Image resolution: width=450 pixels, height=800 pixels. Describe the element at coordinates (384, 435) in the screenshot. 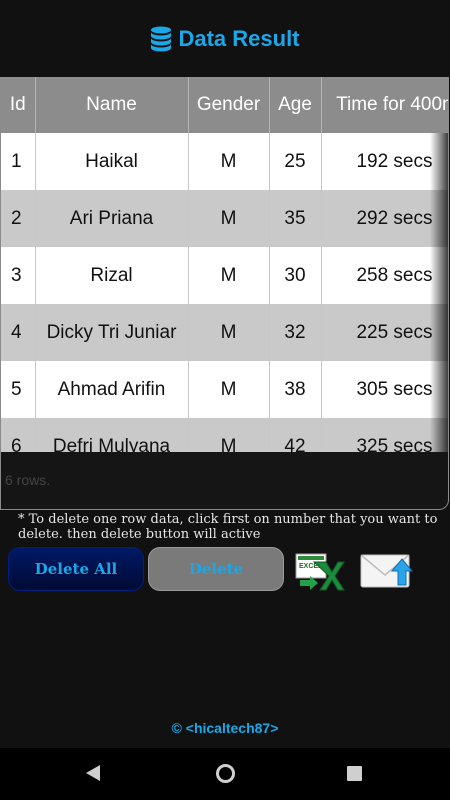

I see `cell-time: 325 secs` at that location.